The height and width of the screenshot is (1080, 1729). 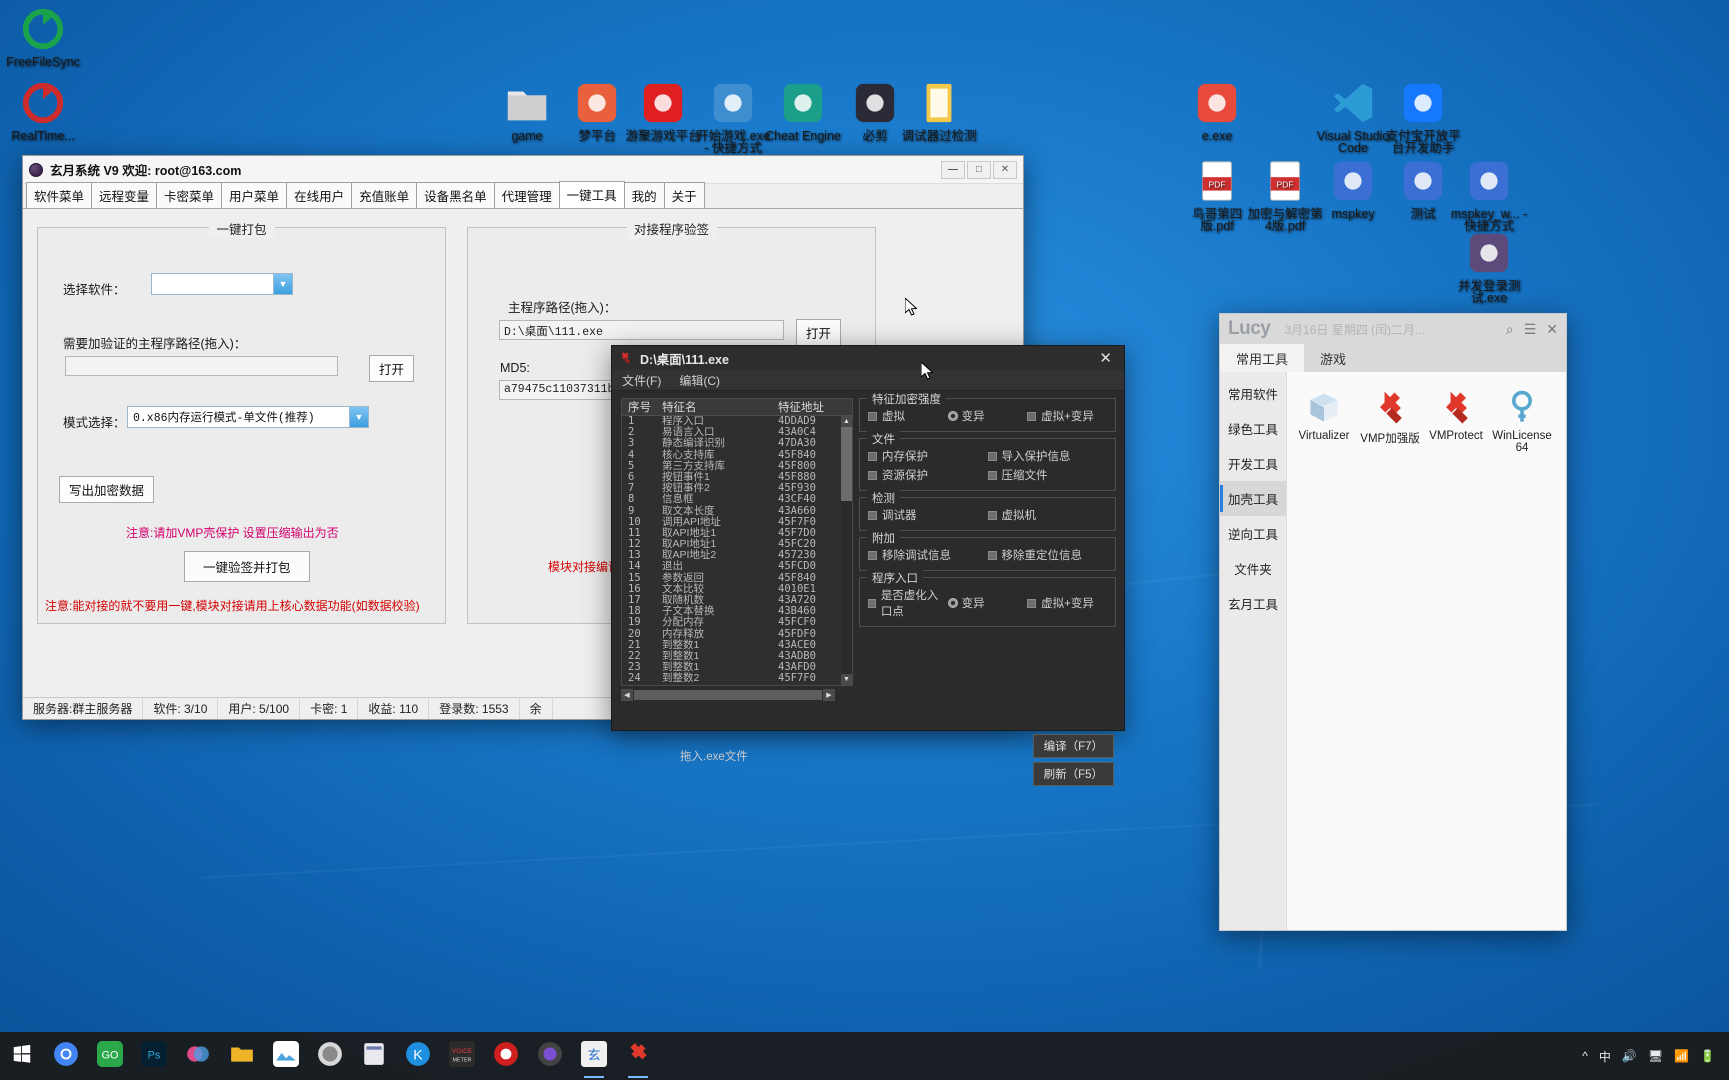 I want to click on lucy-header-icons: ⌕ ☰ ✕, so click(x=1532, y=329).